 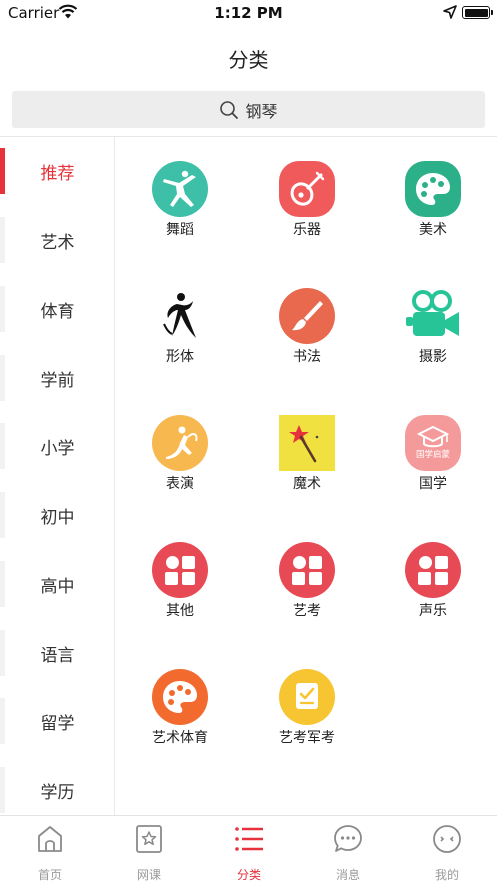 I want to click on icon-caption: 国学启蒙, so click(x=433, y=454).